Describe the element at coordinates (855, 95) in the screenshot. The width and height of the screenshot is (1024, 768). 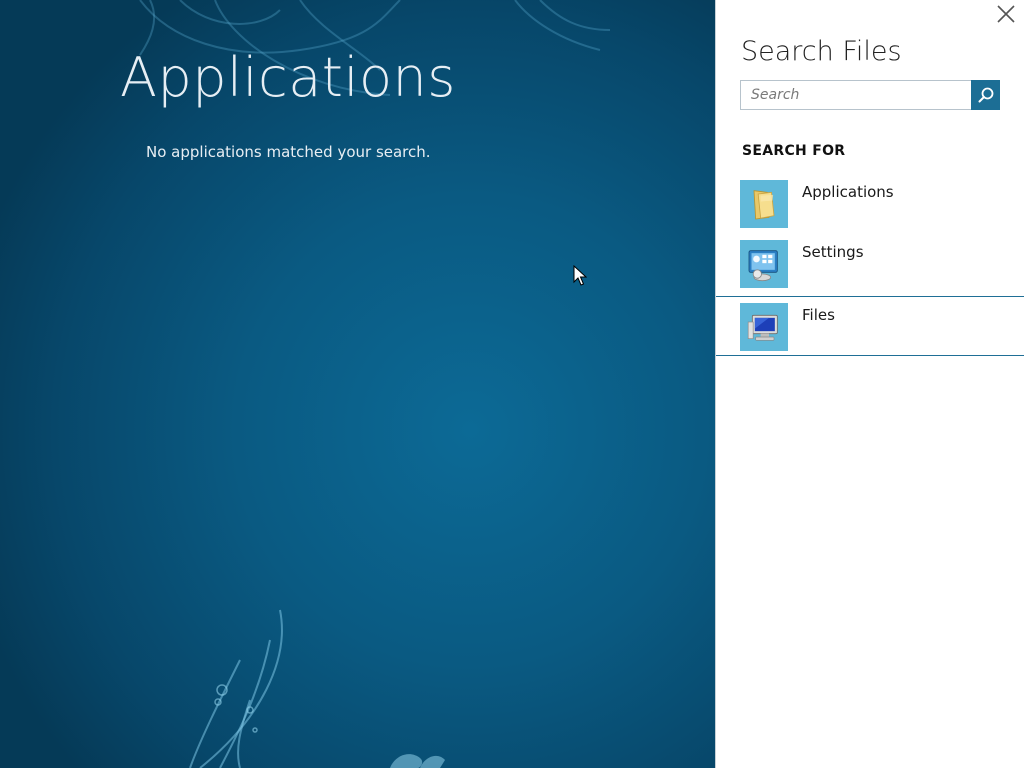
I see `search-input` at that location.